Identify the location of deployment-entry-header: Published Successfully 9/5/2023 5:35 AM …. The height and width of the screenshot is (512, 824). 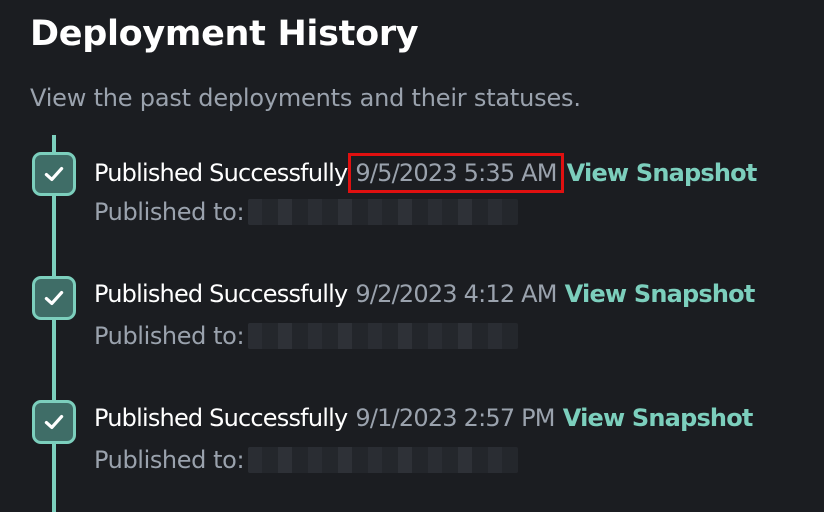
(426, 173).